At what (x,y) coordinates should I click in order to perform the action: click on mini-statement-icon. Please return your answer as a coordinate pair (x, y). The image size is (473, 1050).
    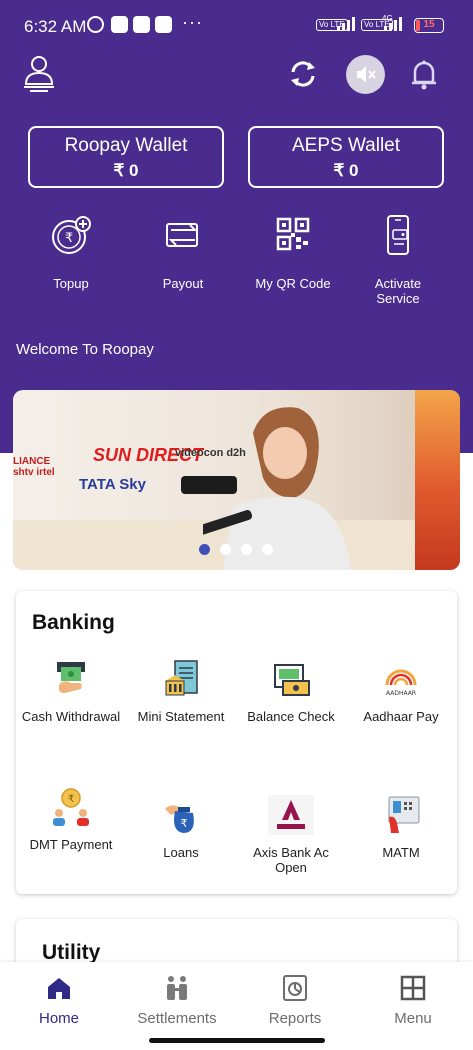
    Looking at the image, I should click on (181, 679).